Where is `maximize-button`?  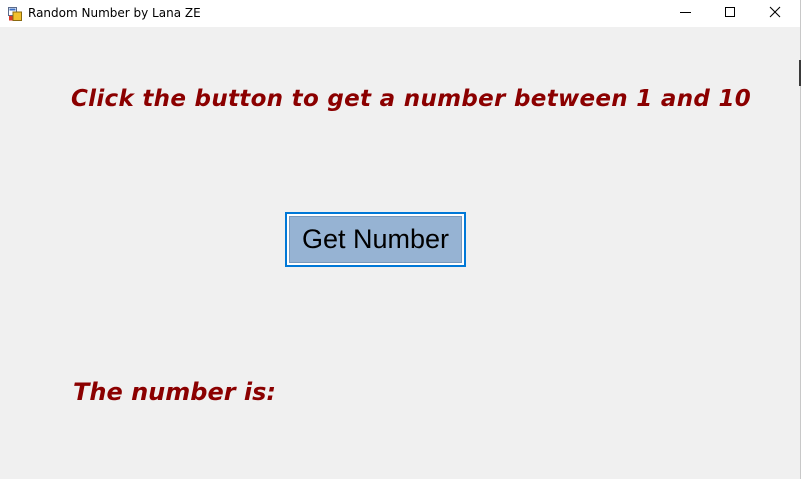
maximize-button is located at coordinates (730, 13).